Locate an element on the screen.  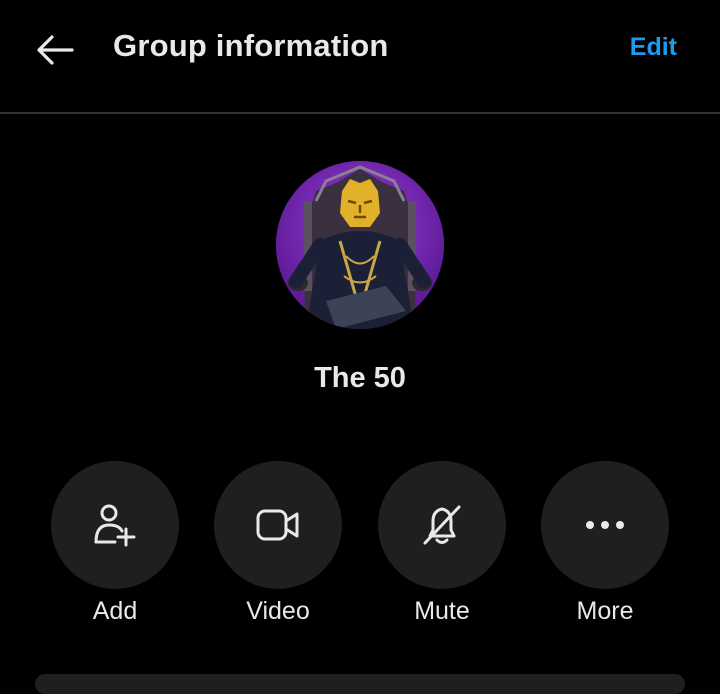
next-section-card is located at coordinates (360, 684).